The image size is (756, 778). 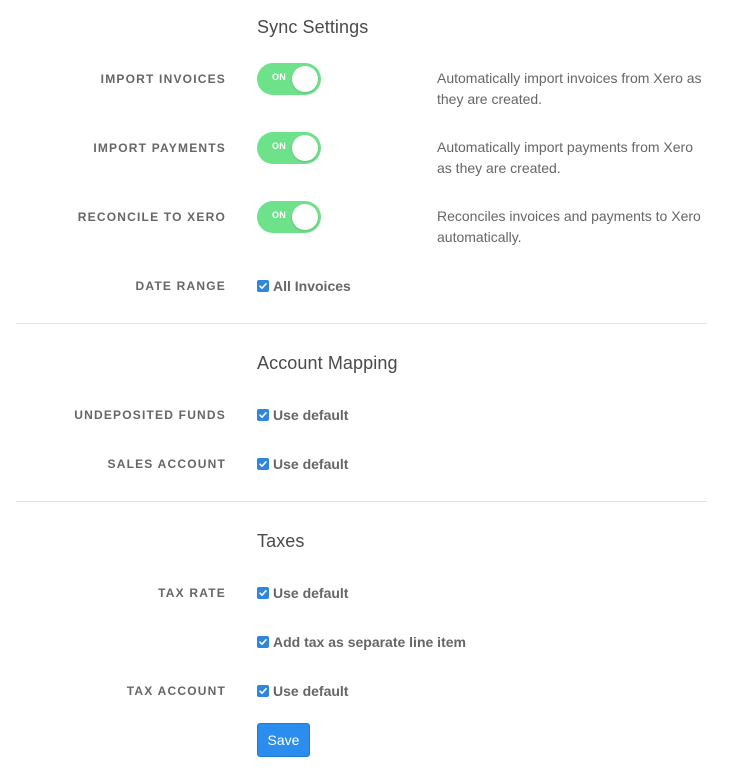 I want to click on description-line: Reconciles invoices and payments to Xero, so click(x=569, y=216).